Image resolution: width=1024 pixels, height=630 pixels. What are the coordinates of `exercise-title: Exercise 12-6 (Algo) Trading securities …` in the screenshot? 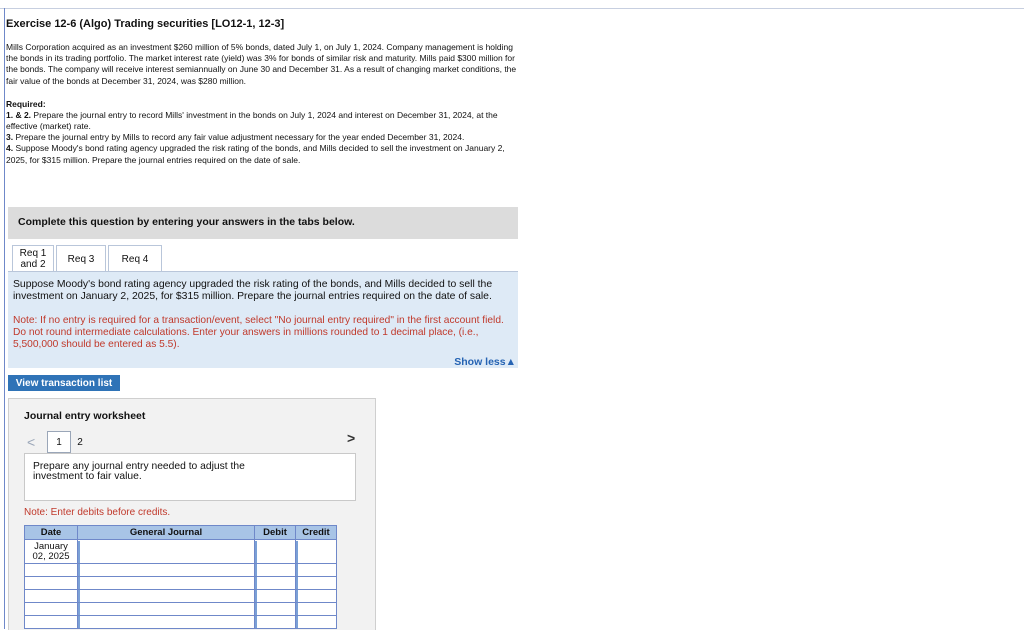 It's located at (145, 24).